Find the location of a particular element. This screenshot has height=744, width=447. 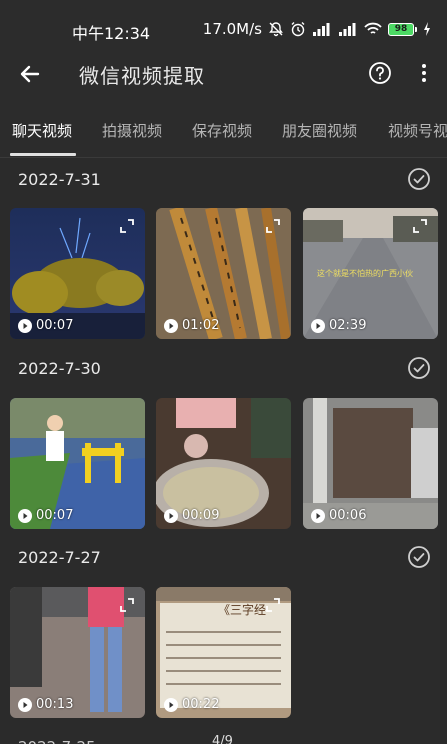

video-thumbnail: 00:13 is located at coordinates (77, 652).